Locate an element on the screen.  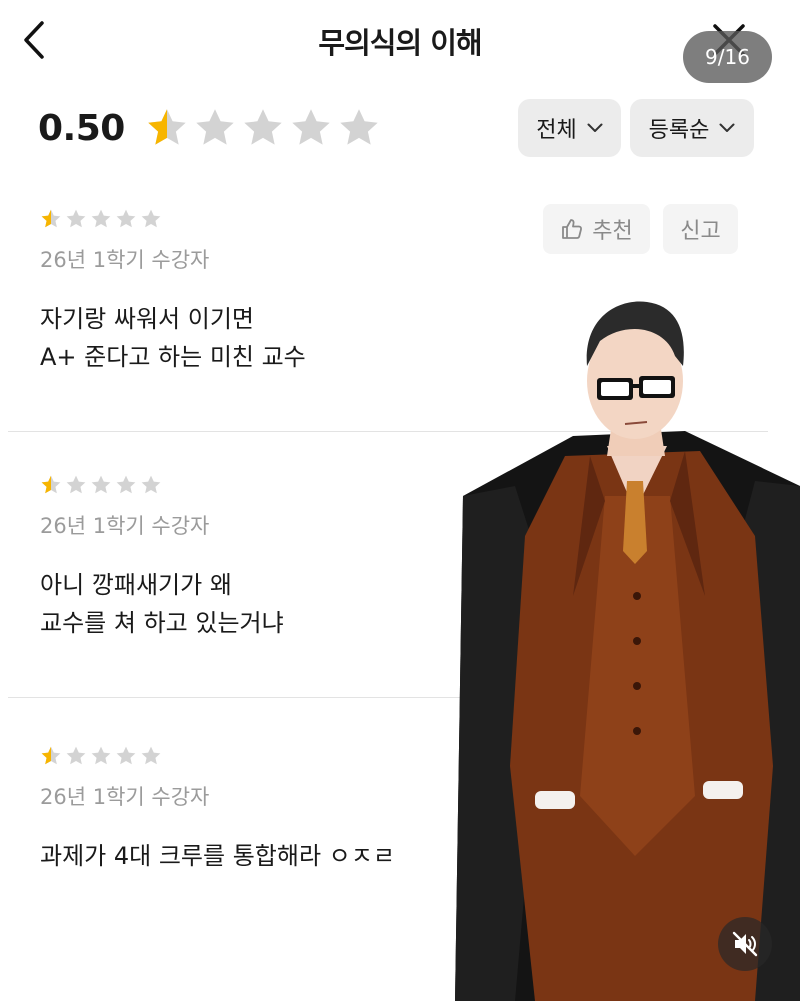
review-text: 자기랑 싸워서 이기면 A+ 준다고 하는 미친 교수 is located at coordinates (173, 338).